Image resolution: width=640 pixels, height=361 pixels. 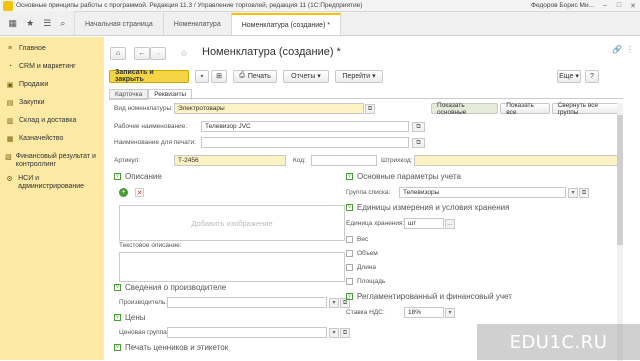 What do you see at coordinates (357, 239) in the screenshot?
I see `weight-checkbox: Вес` at bounding box center [357, 239].